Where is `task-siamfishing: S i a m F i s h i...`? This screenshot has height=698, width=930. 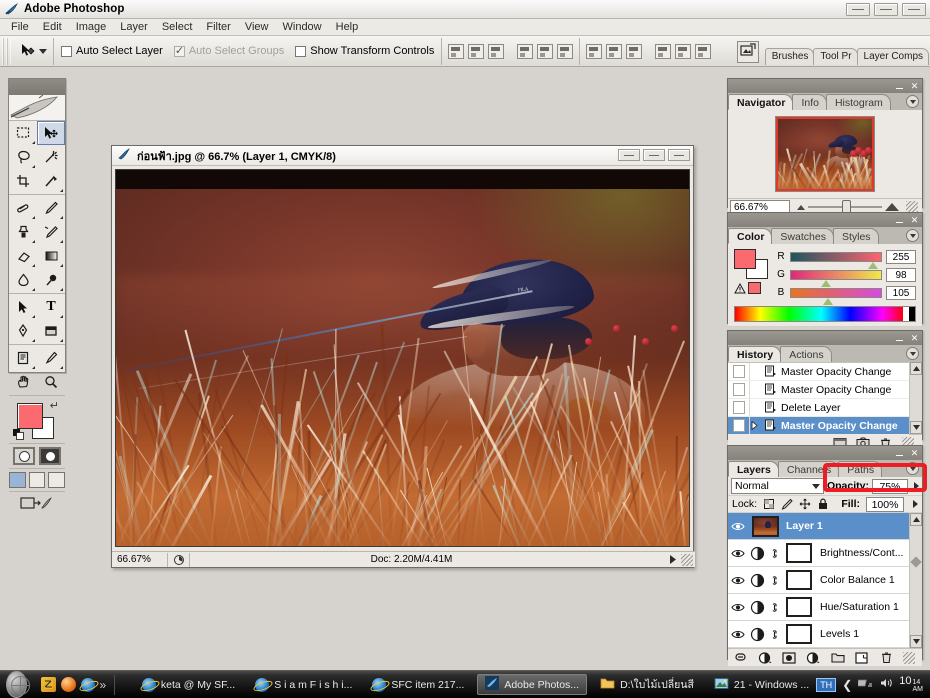
task-siamfishing: S i a m F i s h i... is located at coordinates (303, 684).